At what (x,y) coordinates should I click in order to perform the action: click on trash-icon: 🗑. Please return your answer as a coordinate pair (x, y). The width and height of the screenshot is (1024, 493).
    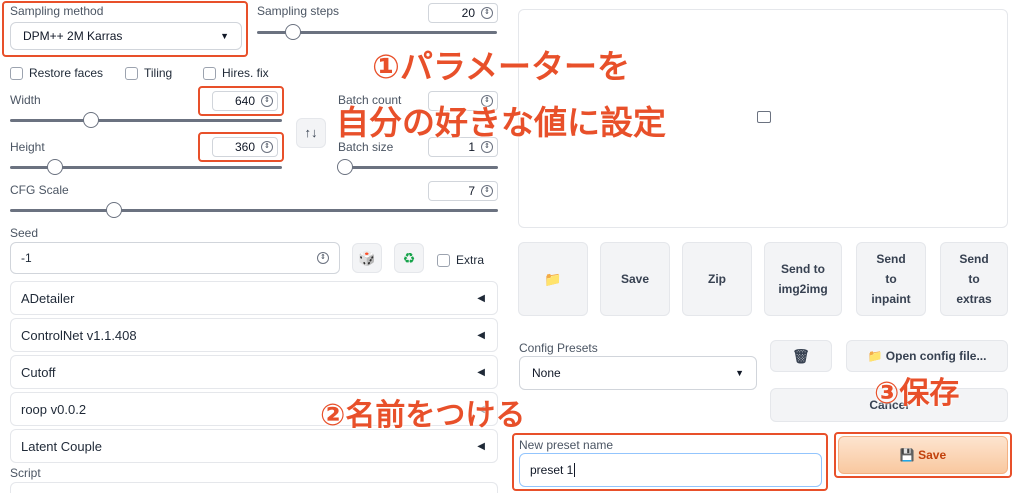
    Looking at the image, I should click on (801, 356).